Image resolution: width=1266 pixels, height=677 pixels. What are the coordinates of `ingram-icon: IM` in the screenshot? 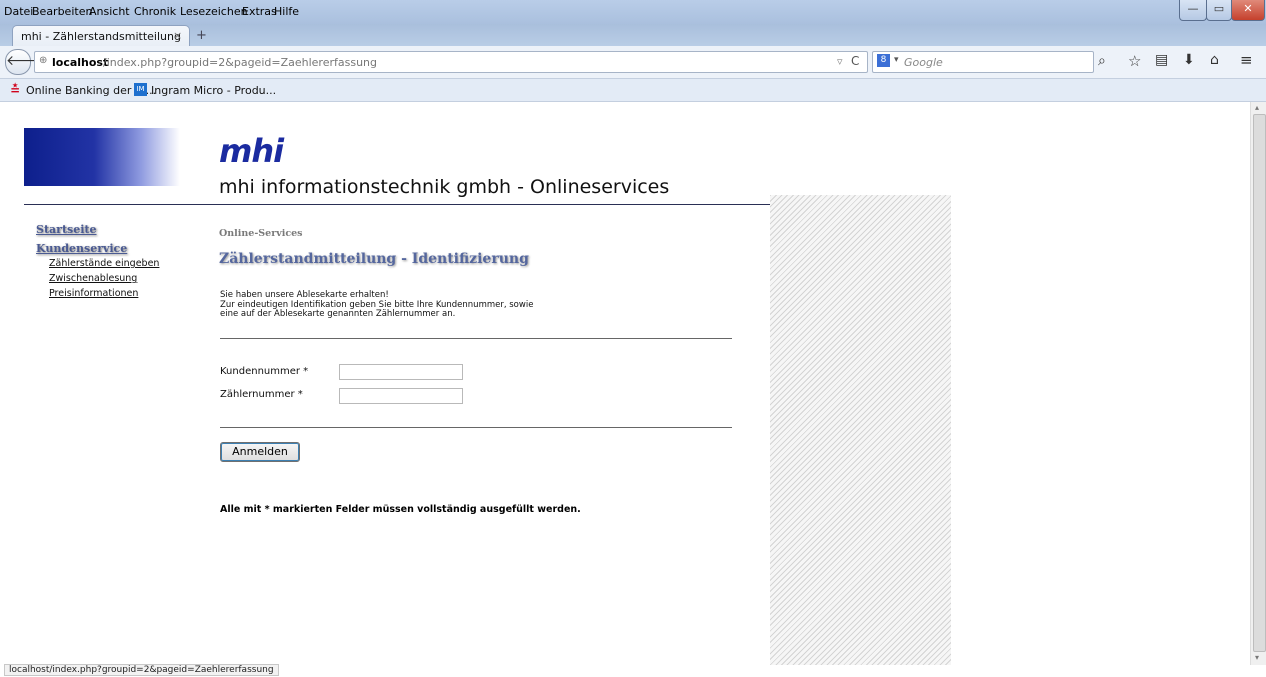 It's located at (140, 89).